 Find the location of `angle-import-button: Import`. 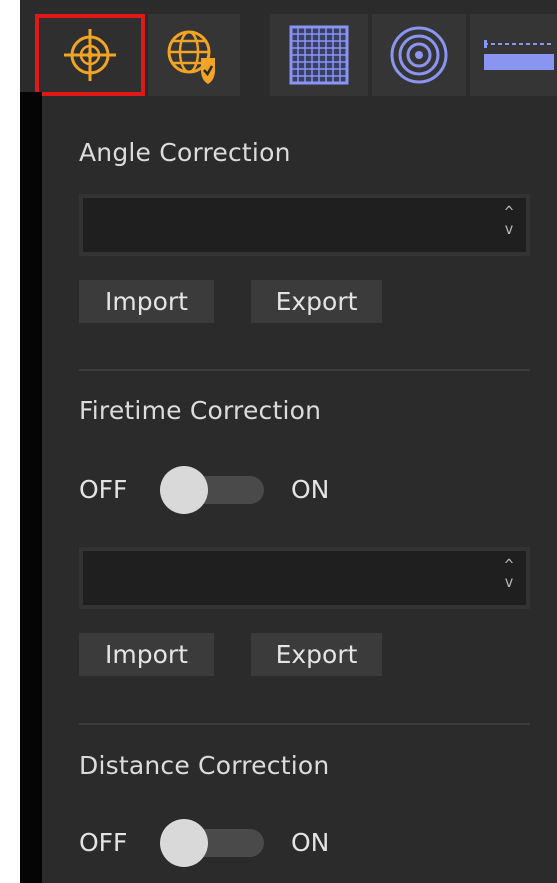

angle-import-button: Import is located at coordinates (146, 301).